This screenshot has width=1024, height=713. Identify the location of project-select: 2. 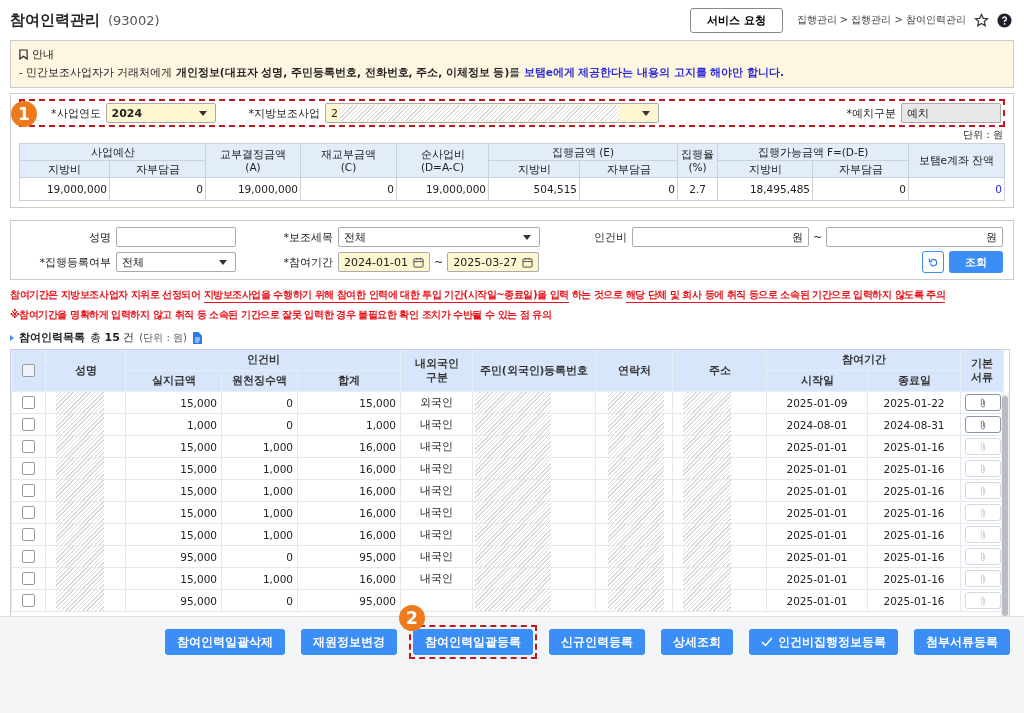
(492, 113).